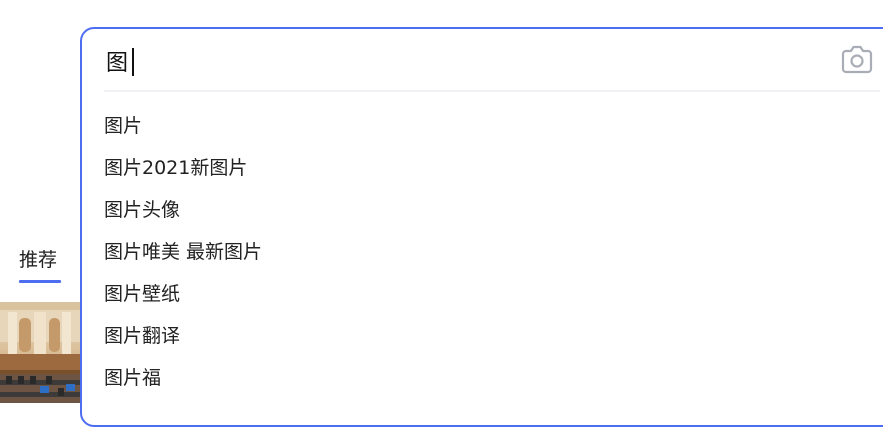 The width and height of the screenshot is (883, 427). I want to click on search-input, so click(456, 61).